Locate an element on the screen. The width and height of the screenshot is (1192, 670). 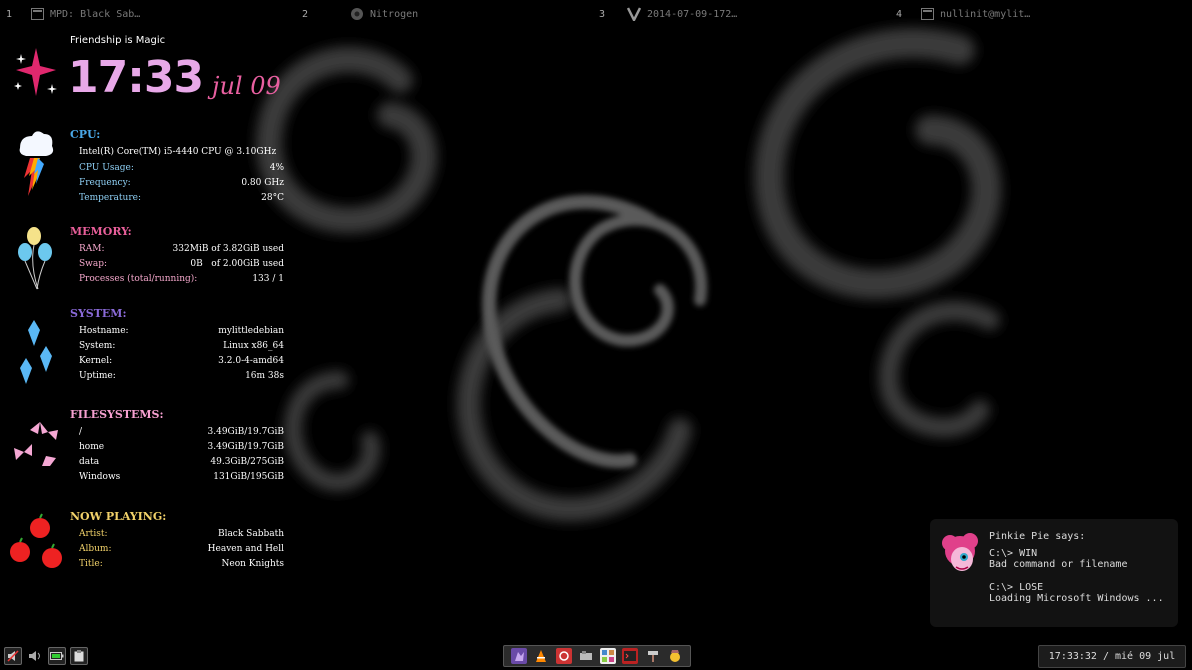
applejack-cutie-mark-icon is located at coordinates (36, 540).